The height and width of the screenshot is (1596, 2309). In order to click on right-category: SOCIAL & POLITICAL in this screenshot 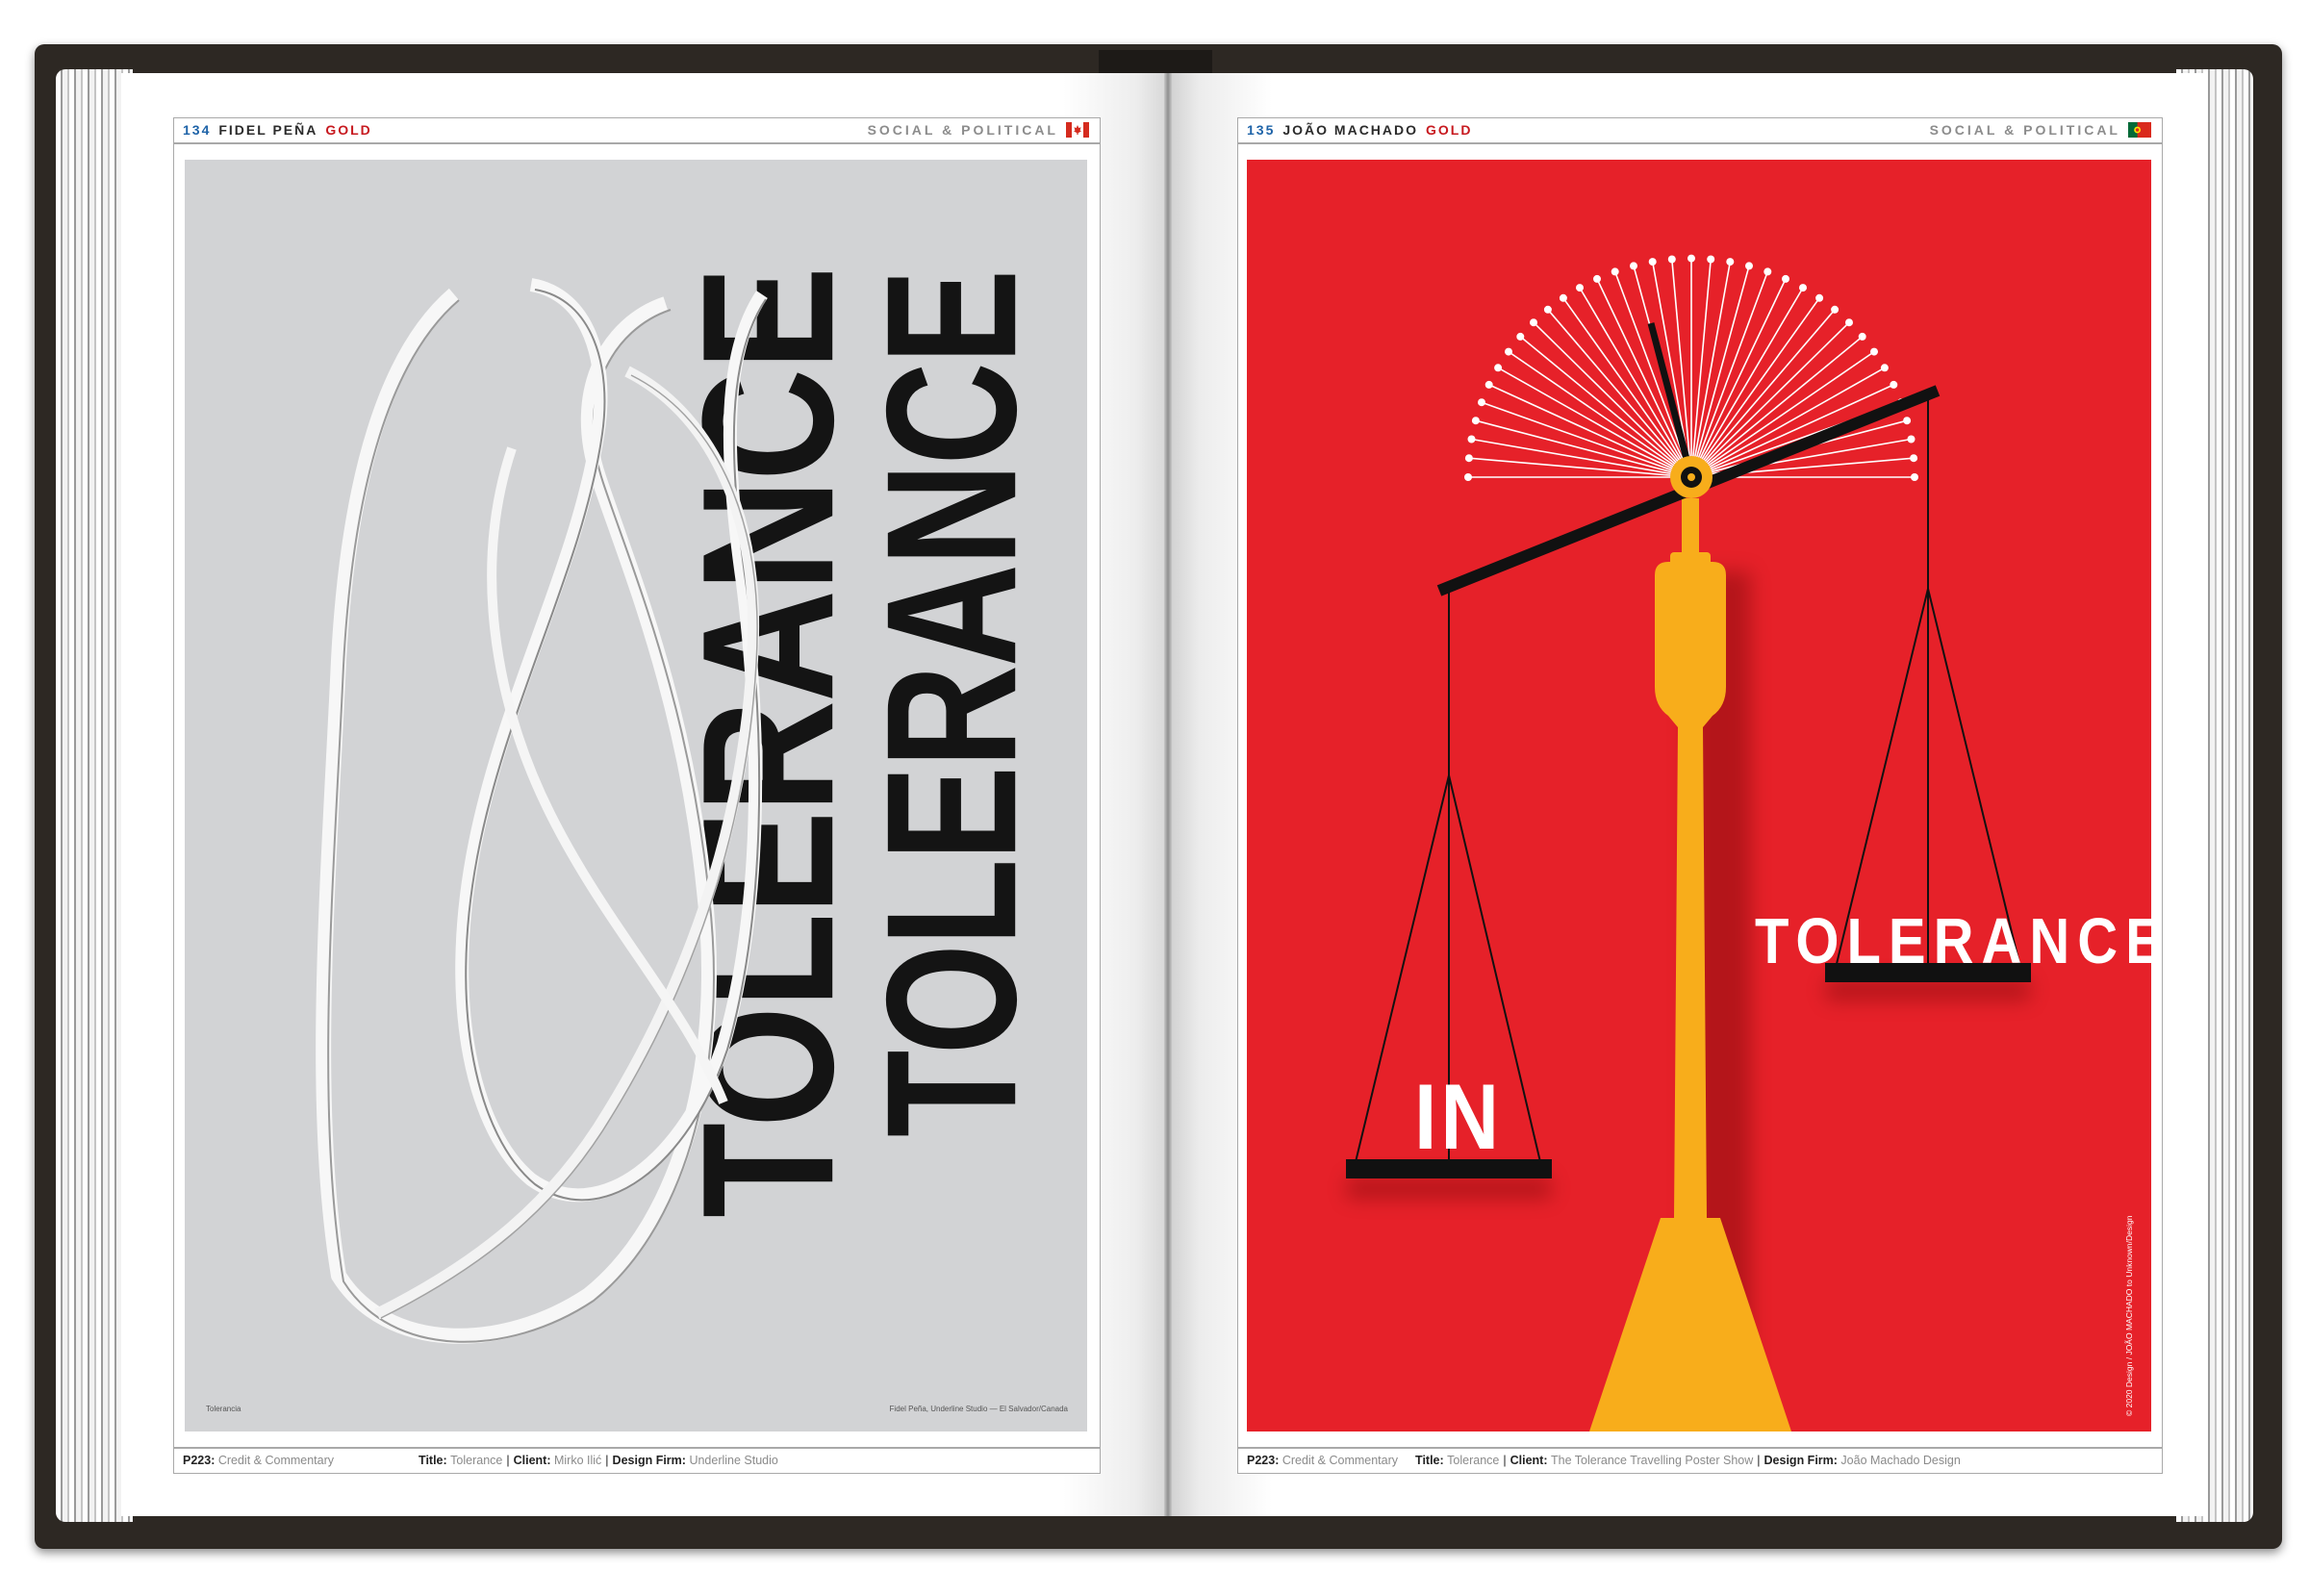, I will do `click(2040, 129)`.